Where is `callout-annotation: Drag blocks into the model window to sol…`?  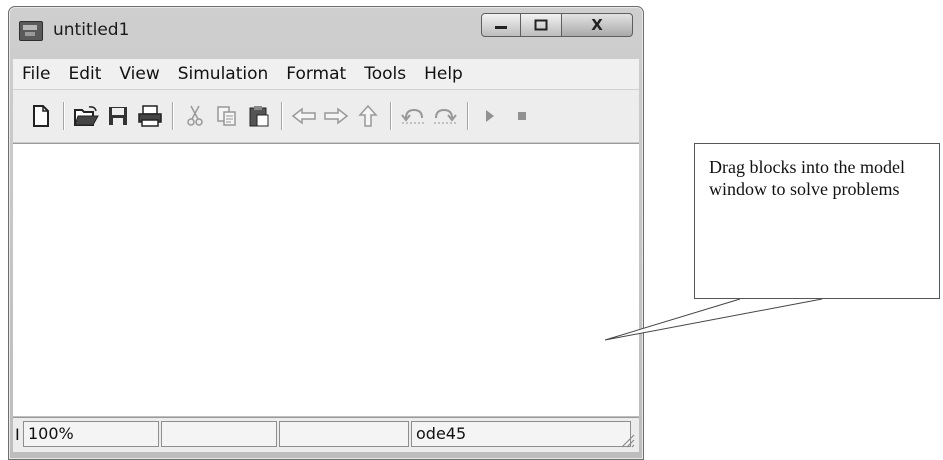
callout-annotation: Drag blocks into the model window to sol… is located at coordinates (817, 221).